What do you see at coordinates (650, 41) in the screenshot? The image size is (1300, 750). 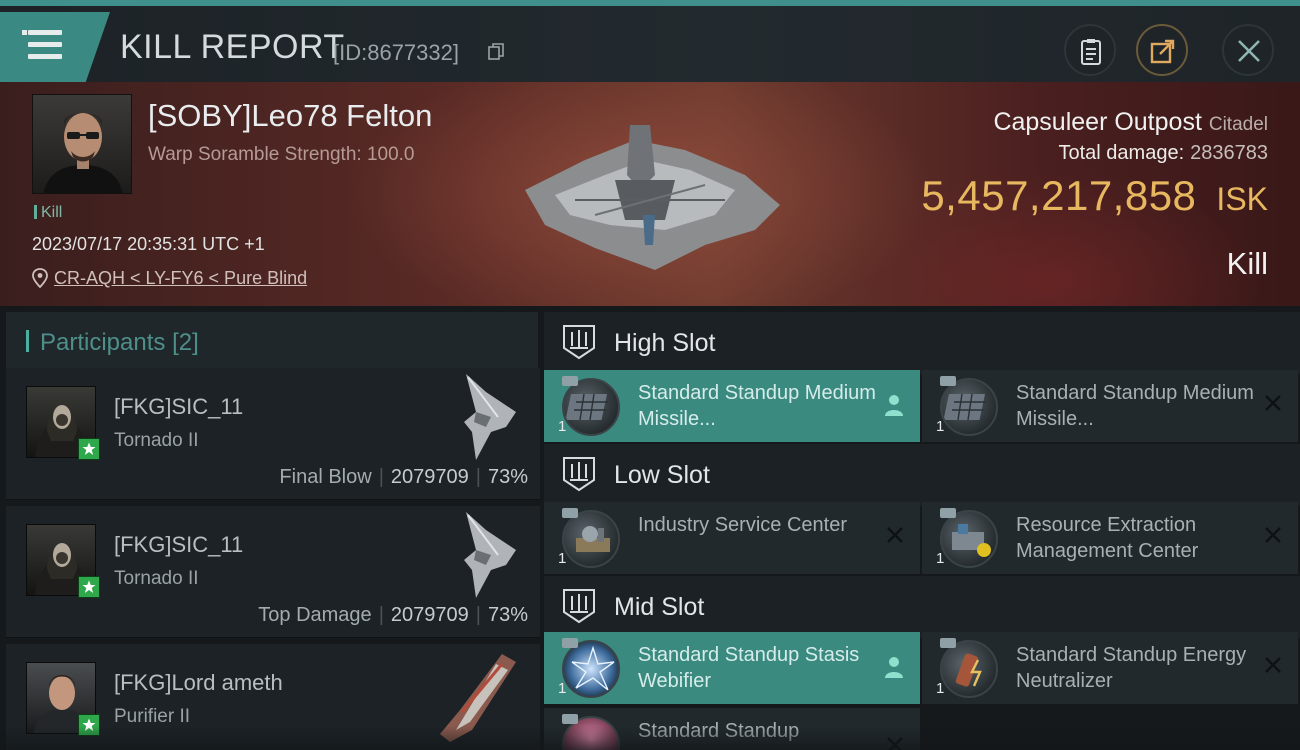 I see `top-bar: KILL REPORT [ID:8677332]` at bounding box center [650, 41].